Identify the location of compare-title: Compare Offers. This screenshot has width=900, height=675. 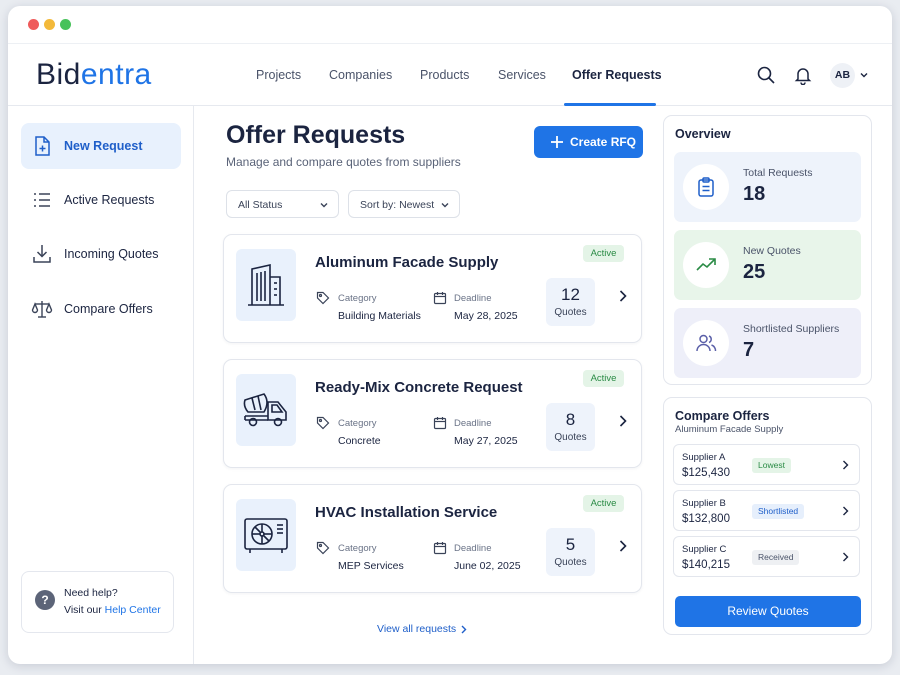
(722, 416).